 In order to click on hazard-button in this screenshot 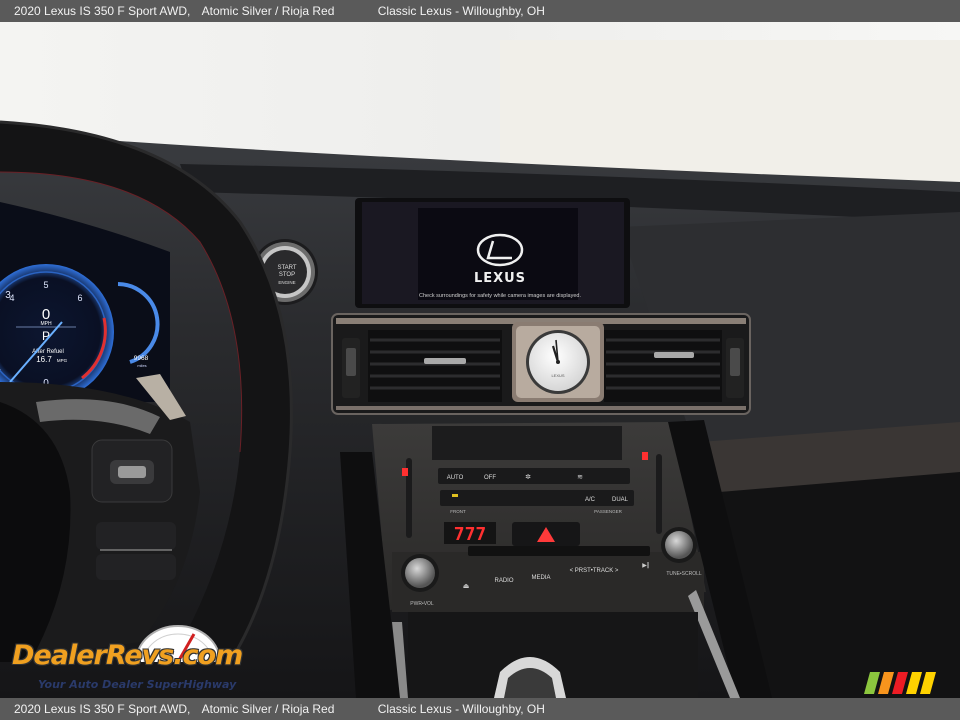, I will do `click(546, 534)`.